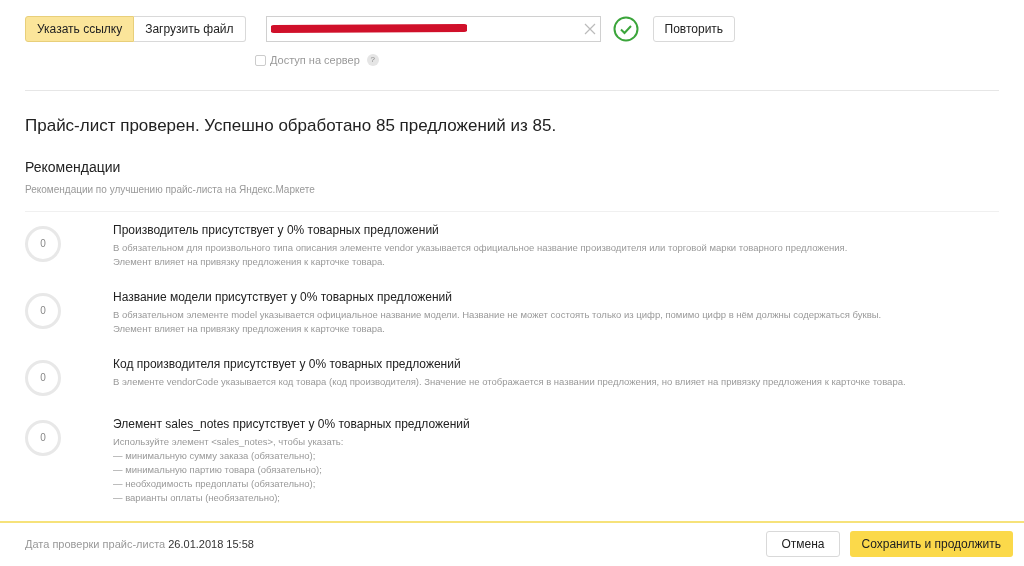 The height and width of the screenshot is (566, 1024). I want to click on checkbox, so click(260, 60).